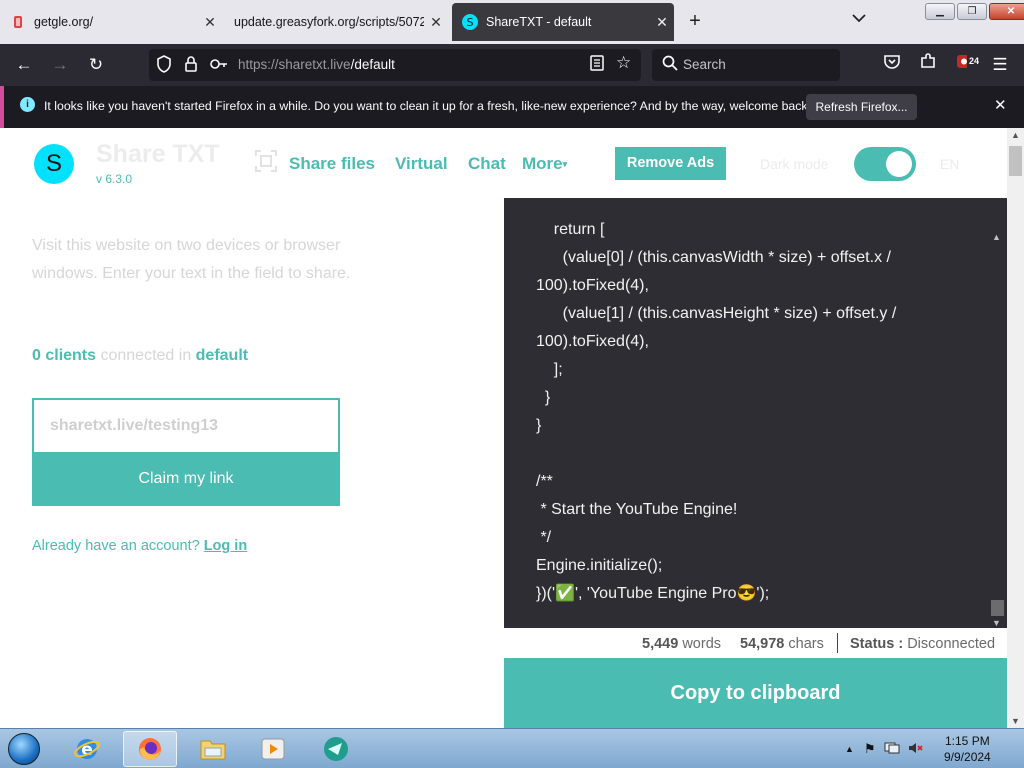 Image resolution: width=1024 pixels, height=768 pixels. What do you see at coordinates (421, 164) in the screenshot?
I see `nav-virtual: Virtual` at bounding box center [421, 164].